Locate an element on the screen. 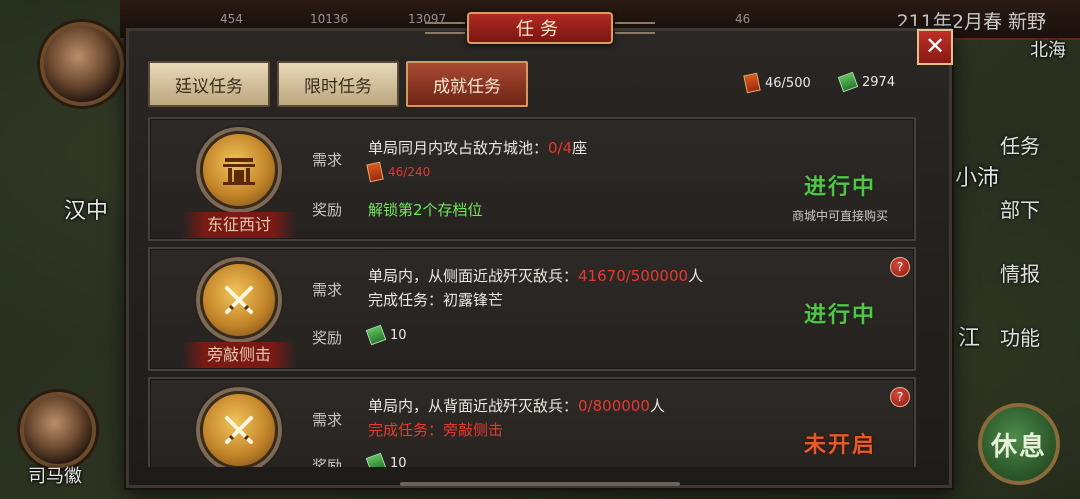 The height and width of the screenshot is (499, 1080). list-scrollbar is located at coordinates (540, 484).